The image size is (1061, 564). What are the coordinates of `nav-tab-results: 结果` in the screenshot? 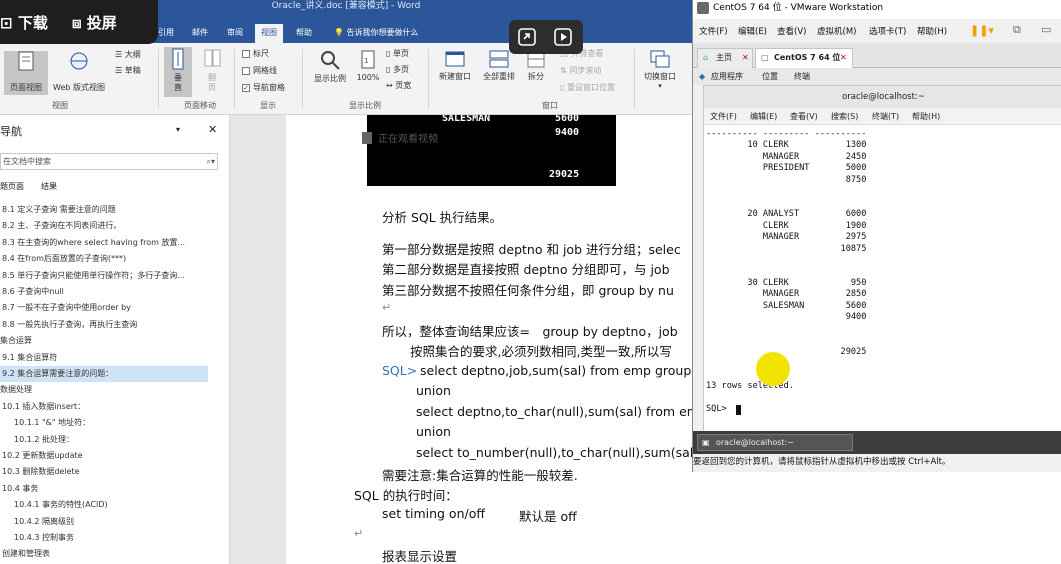 It's located at (49, 186).